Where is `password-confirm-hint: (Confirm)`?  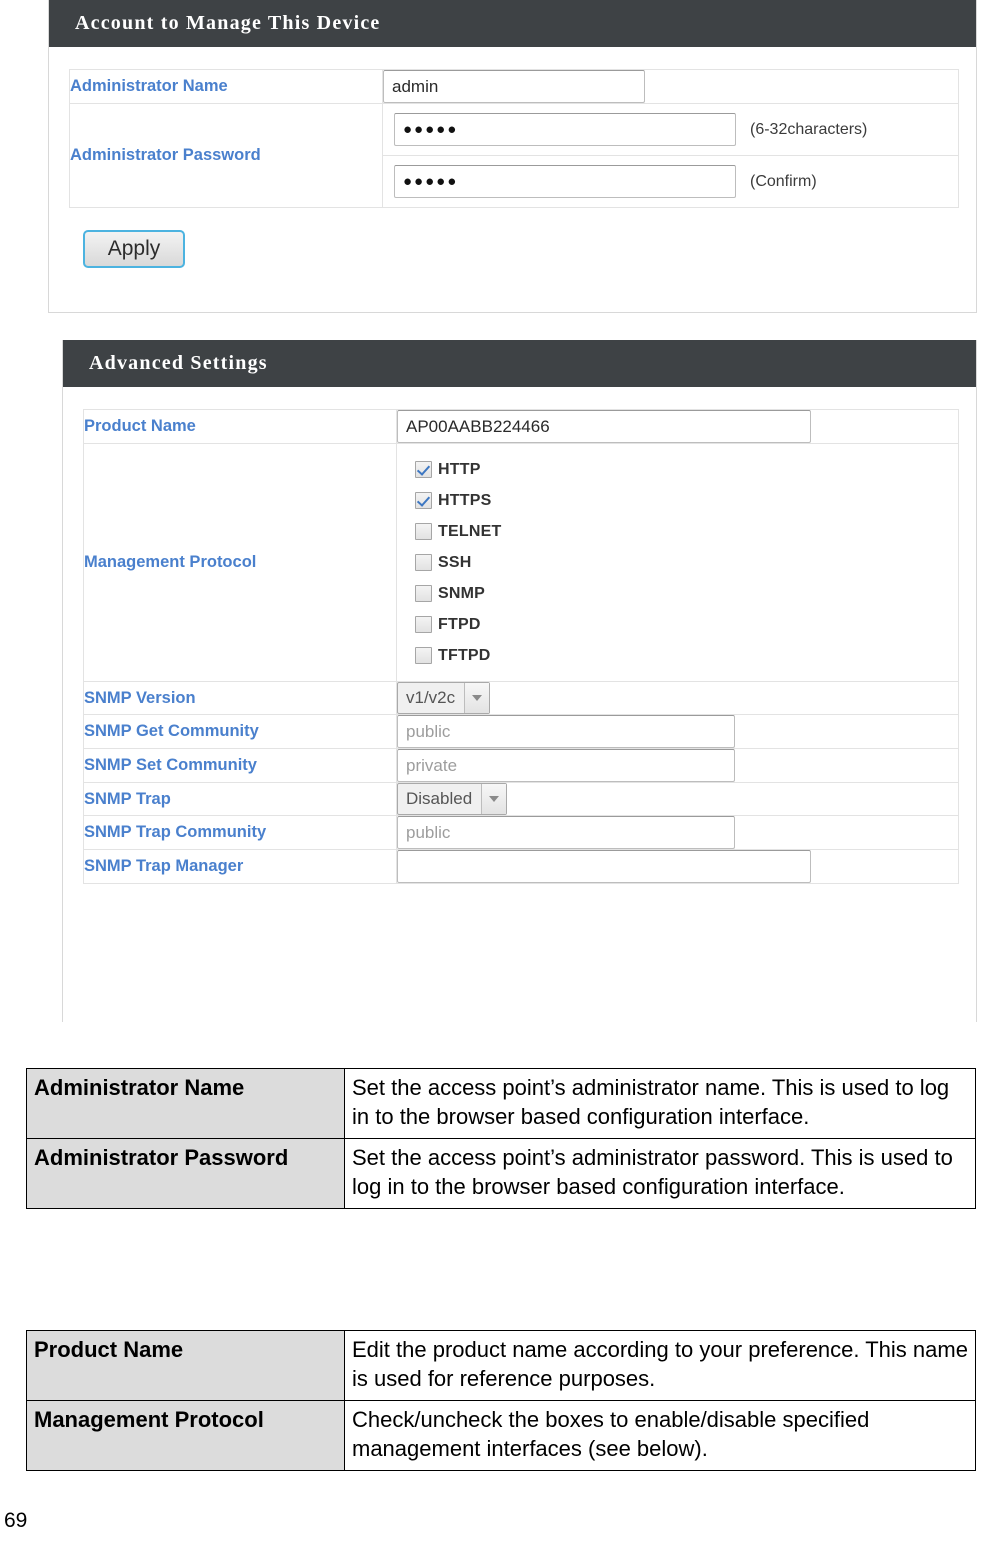
password-confirm-hint: (Confirm) is located at coordinates (783, 181).